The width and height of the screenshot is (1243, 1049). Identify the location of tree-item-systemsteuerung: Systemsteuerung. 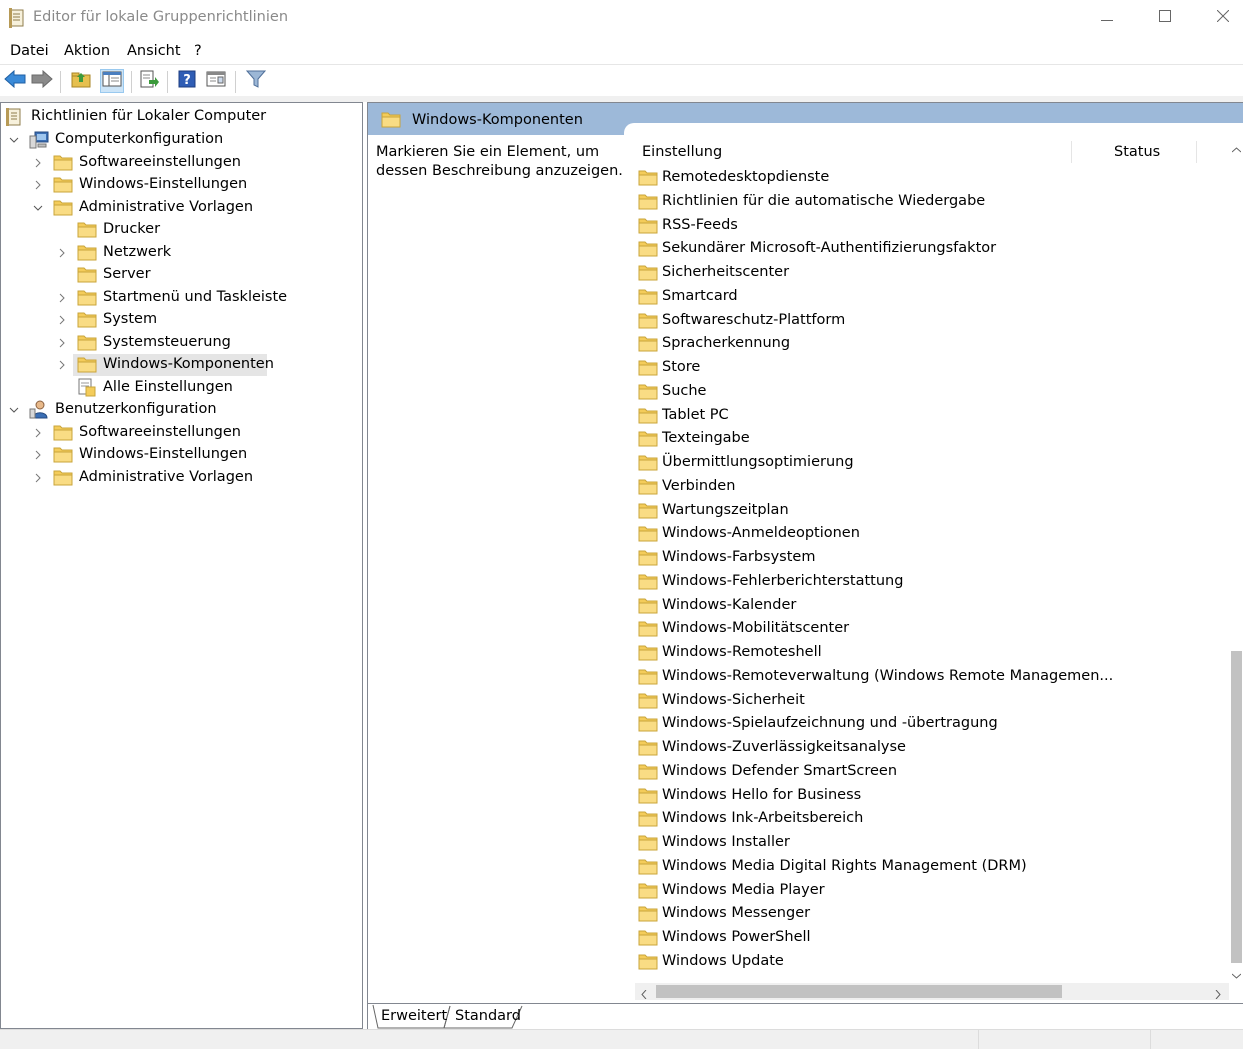
(180, 343).